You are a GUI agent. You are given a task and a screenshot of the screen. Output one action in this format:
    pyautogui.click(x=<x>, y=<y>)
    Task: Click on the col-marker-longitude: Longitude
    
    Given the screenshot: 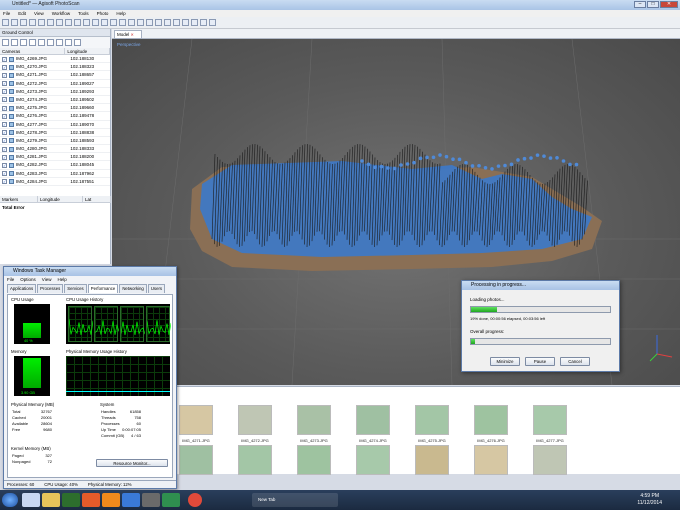 What is the action you would take?
    pyautogui.click(x=60, y=199)
    